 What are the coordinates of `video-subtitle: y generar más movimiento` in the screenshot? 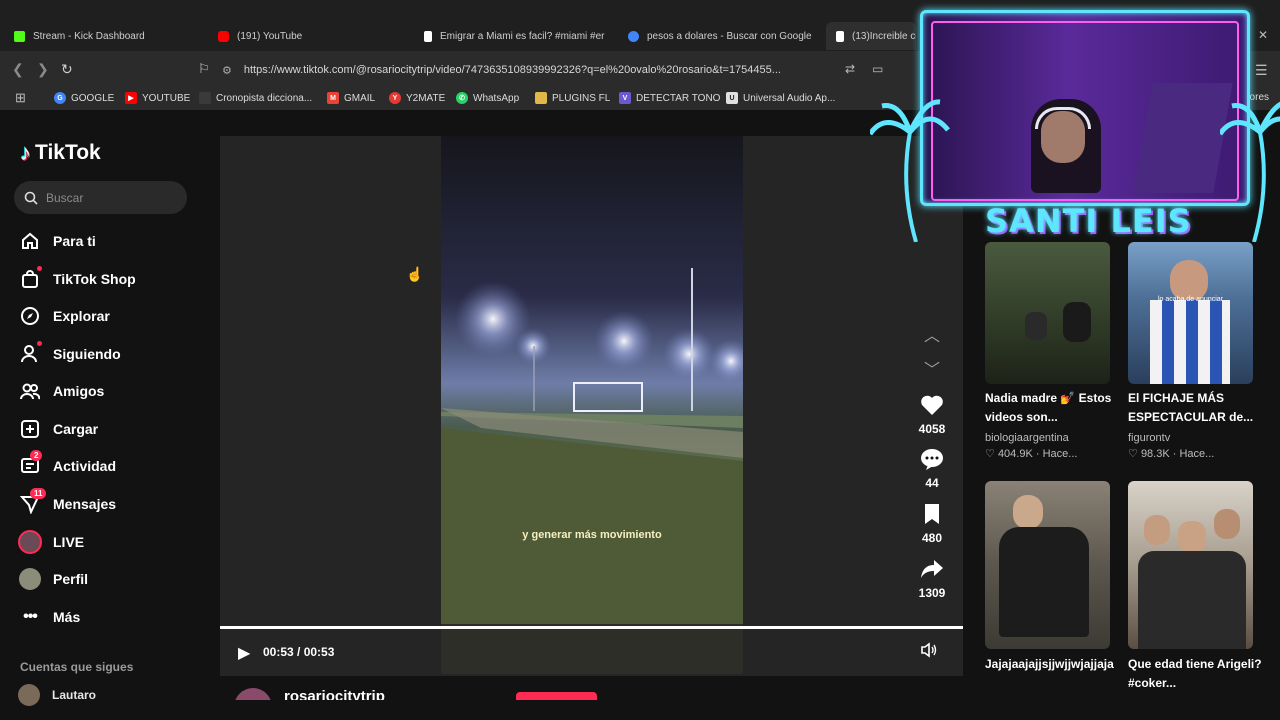 It's located at (592, 535).